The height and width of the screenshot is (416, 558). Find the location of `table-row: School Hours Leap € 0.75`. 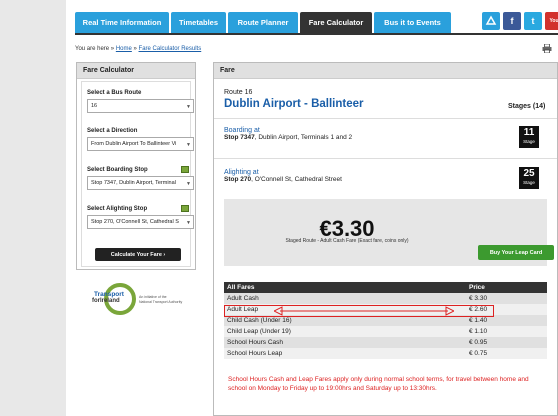

table-row: School Hours Leap € 0.75 is located at coordinates (385, 353).